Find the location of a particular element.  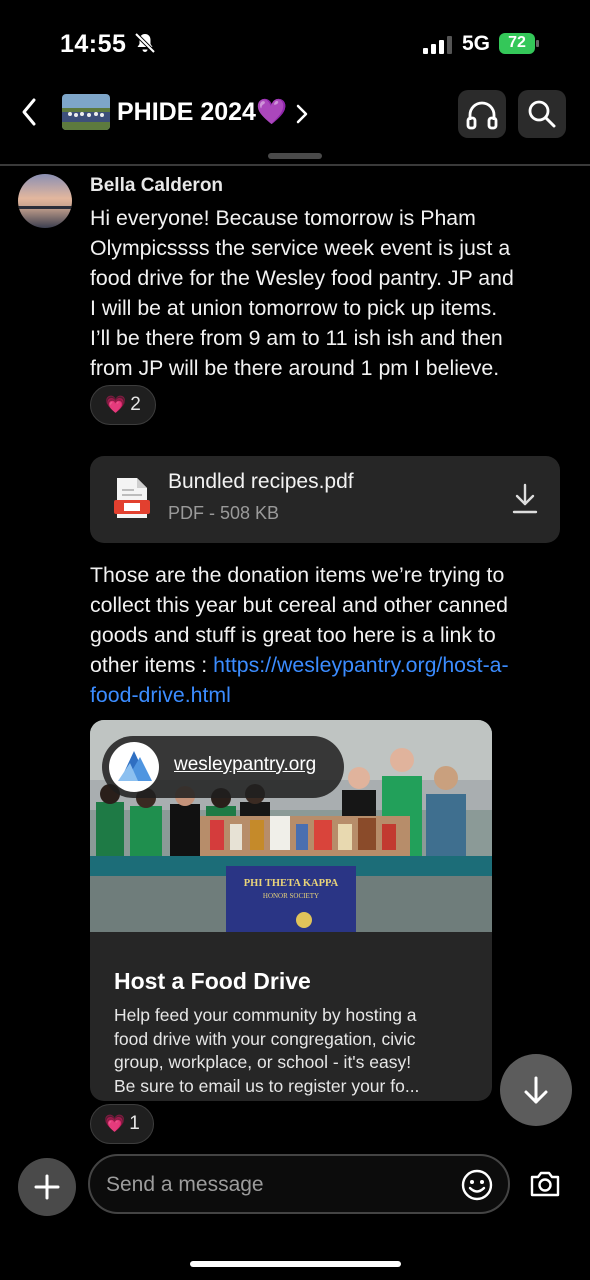

sender-name: Bella Calderon is located at coordinates (157, 185).